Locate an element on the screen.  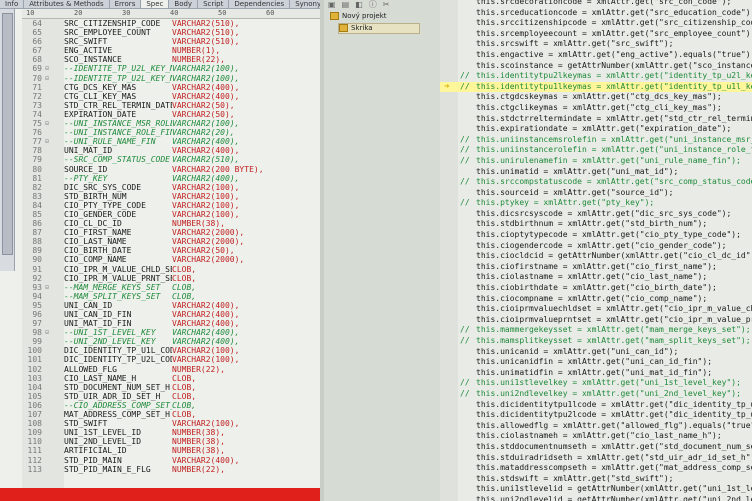
tab-attributes-methods: Attributes & Methods is located at coordinates (67, 4).